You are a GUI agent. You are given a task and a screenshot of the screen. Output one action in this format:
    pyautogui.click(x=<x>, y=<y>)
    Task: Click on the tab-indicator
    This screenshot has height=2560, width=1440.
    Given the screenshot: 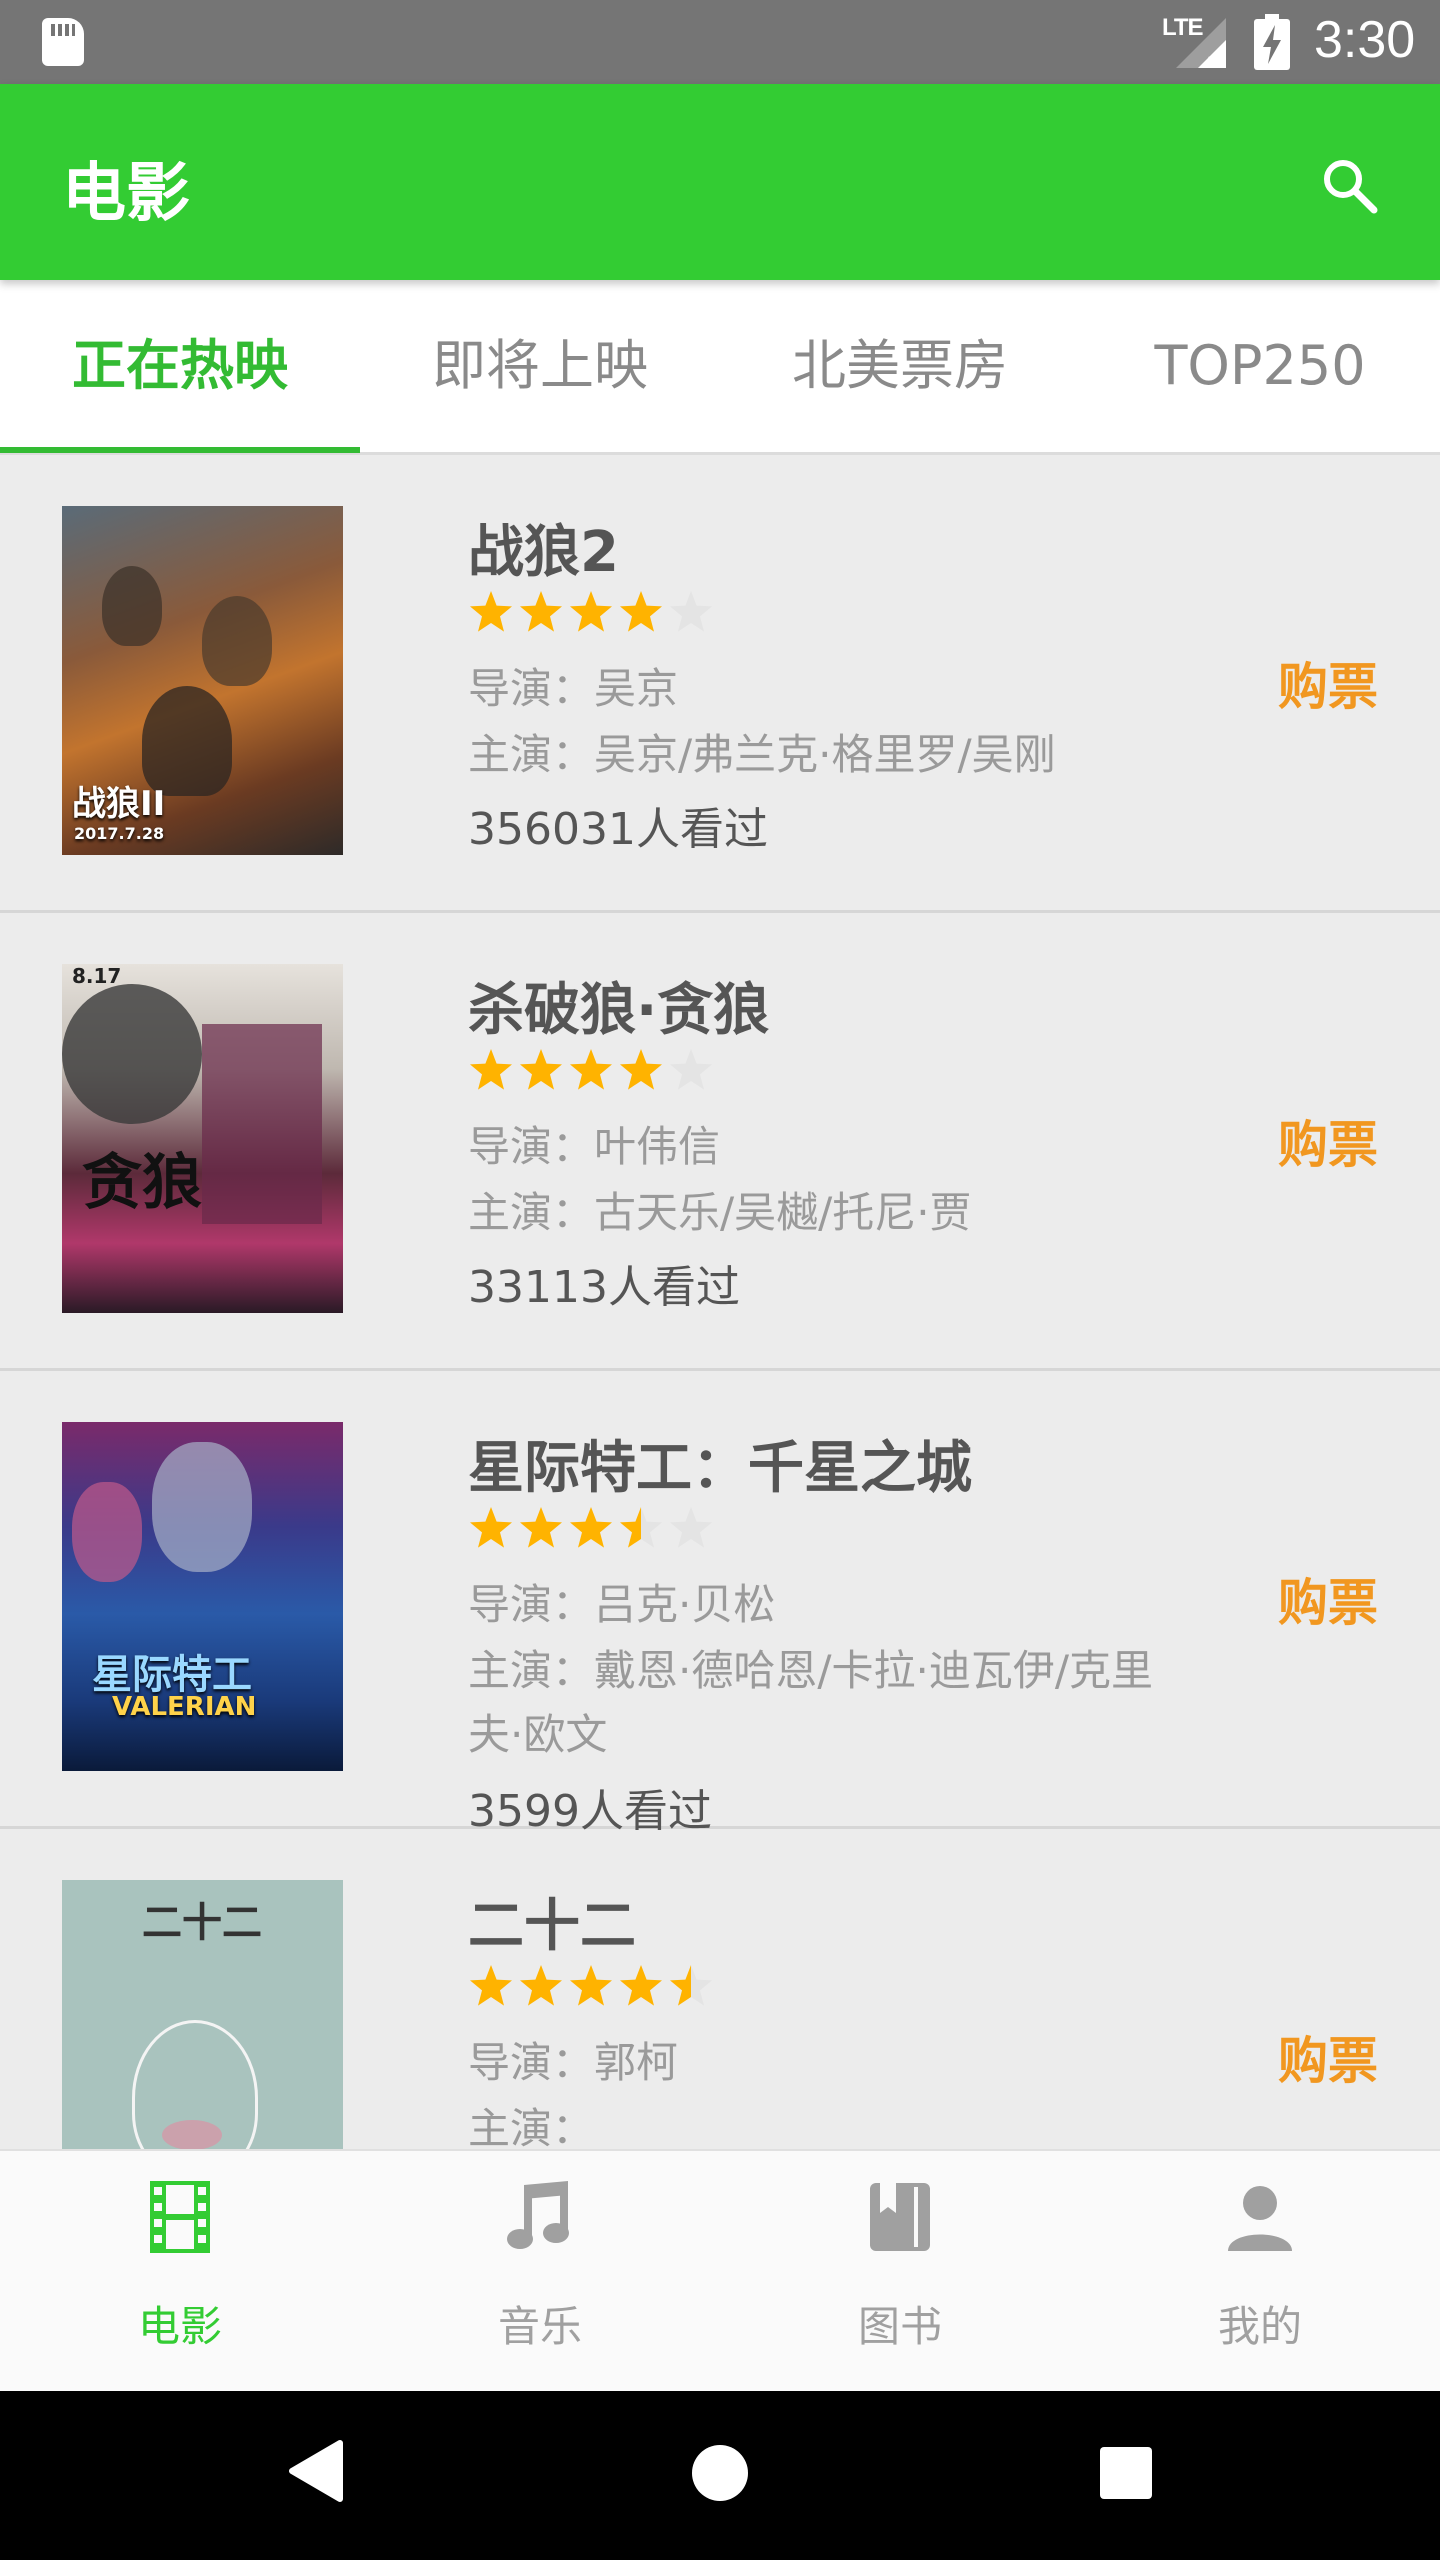 What is the action you would take?
    pyautogui.click(x=180, y=450)
    